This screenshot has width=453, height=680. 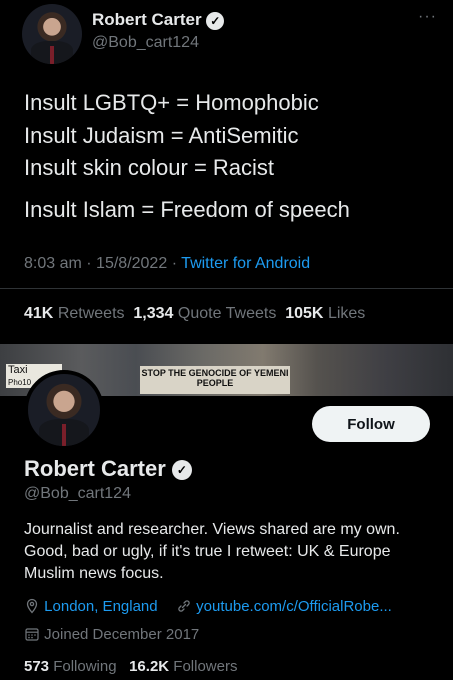 What do you see at coordinates (91, 313) in the screenshot?
I see `retweets-label: Retweets` at bounding box center [91, 313].